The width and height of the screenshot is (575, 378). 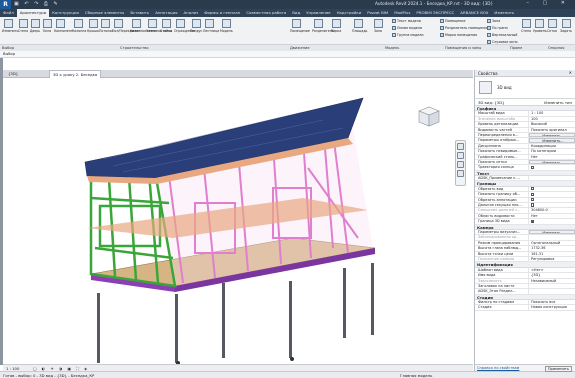 I want to click on ribbon-small-tool: Марка помещения, so click(x=458, y=35).